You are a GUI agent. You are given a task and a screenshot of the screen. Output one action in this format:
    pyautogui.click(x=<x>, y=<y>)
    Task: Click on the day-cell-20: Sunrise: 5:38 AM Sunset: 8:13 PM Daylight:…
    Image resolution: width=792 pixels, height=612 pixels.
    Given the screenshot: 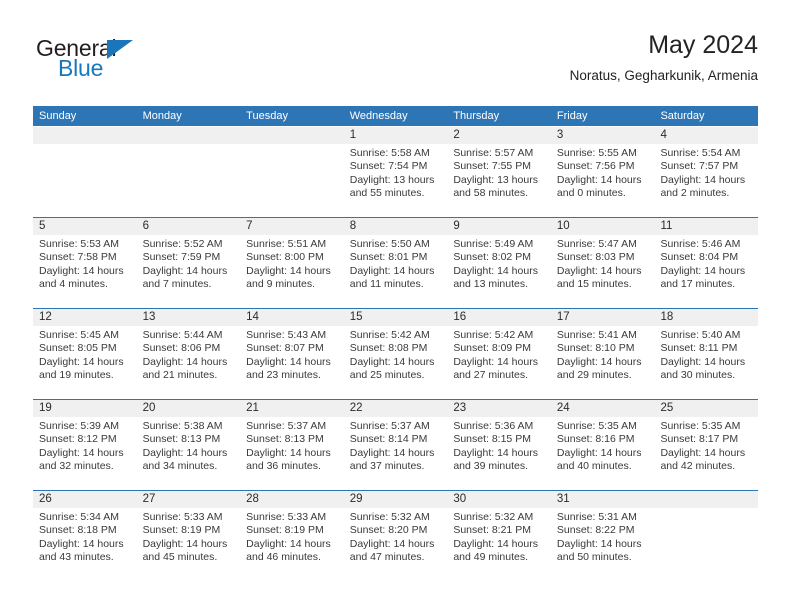 What is the action you would take?
    pyautogui.click(x=189, y=453)
    